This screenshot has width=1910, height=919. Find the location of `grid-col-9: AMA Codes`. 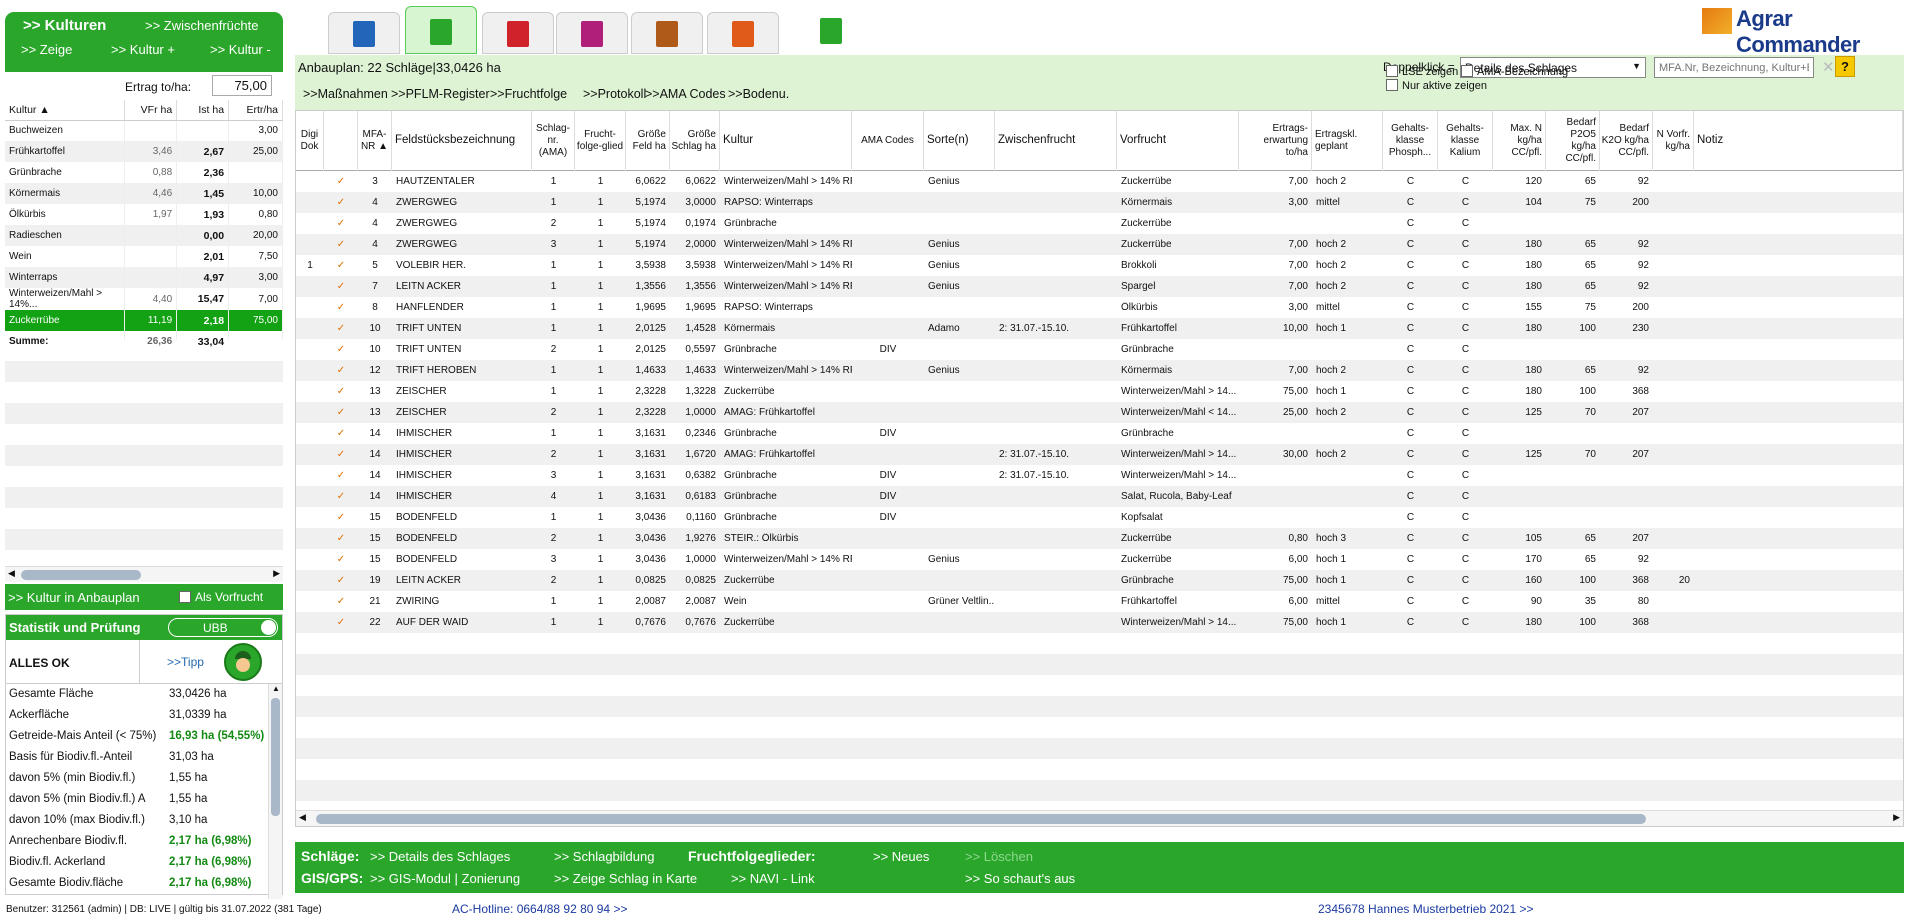

grid-col-9: AMA Codes is located at coordinates (888, 141).